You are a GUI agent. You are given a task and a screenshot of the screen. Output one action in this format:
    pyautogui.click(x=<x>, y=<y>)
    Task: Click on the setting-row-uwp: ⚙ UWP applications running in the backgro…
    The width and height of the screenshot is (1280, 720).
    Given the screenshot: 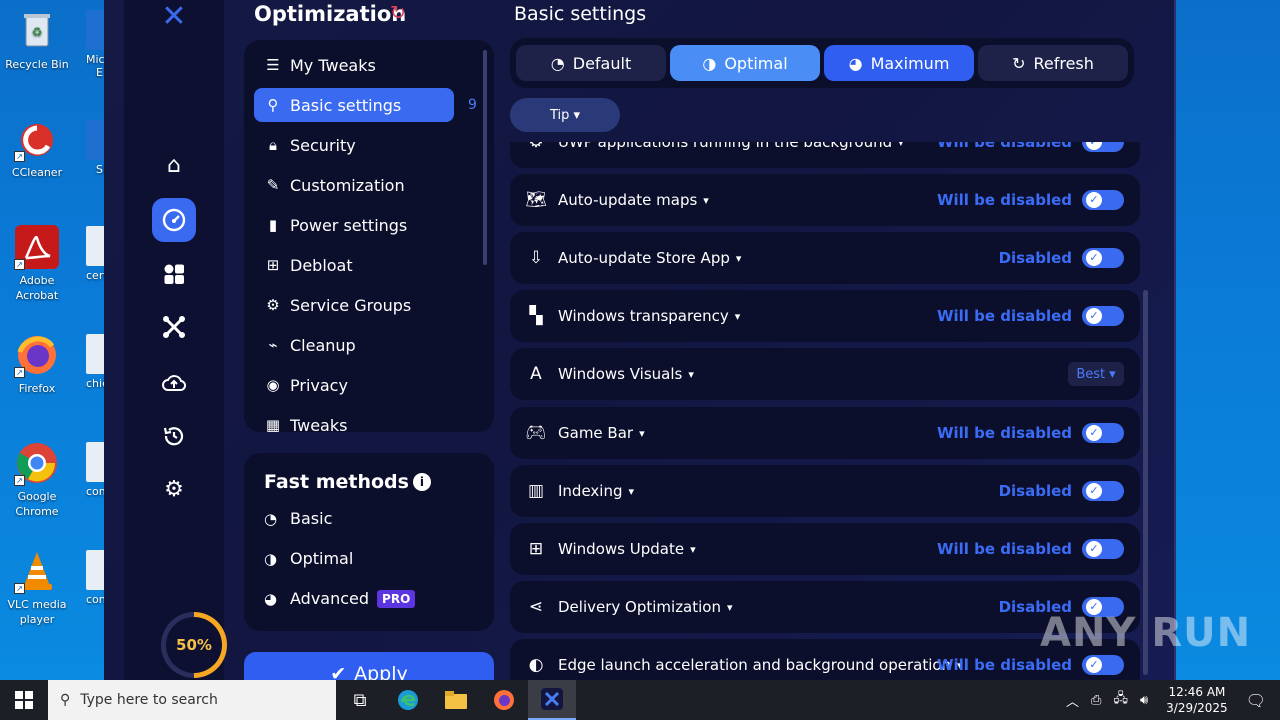 What is the action you would take?
    pyautogui.click(x=825, y=155)
    